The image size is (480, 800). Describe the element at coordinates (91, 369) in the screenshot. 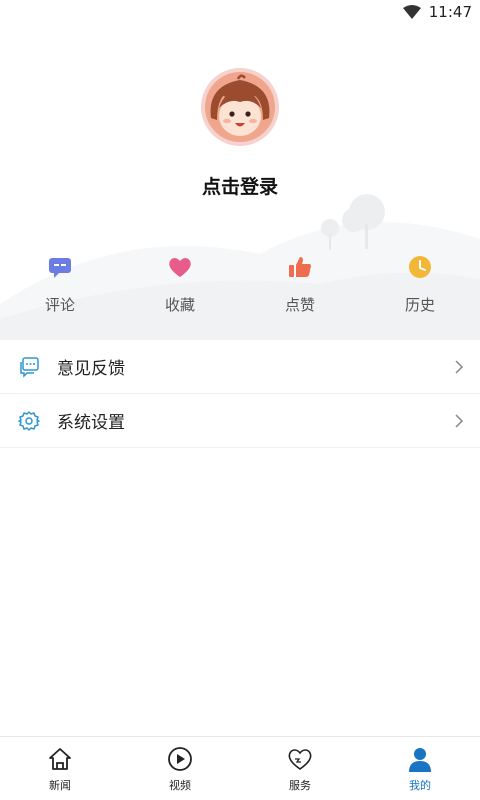

I see `menu-item-label: 意见反馈` at that location.